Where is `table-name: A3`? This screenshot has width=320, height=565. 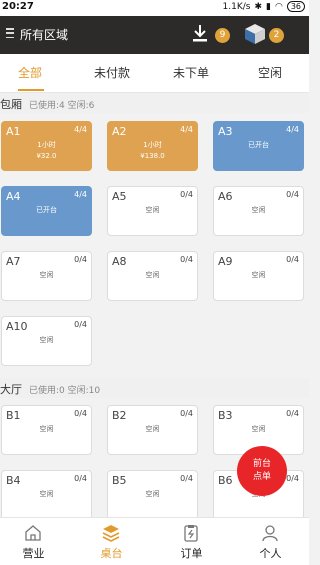
table-name: A3 is located at coordinates (225, 131).